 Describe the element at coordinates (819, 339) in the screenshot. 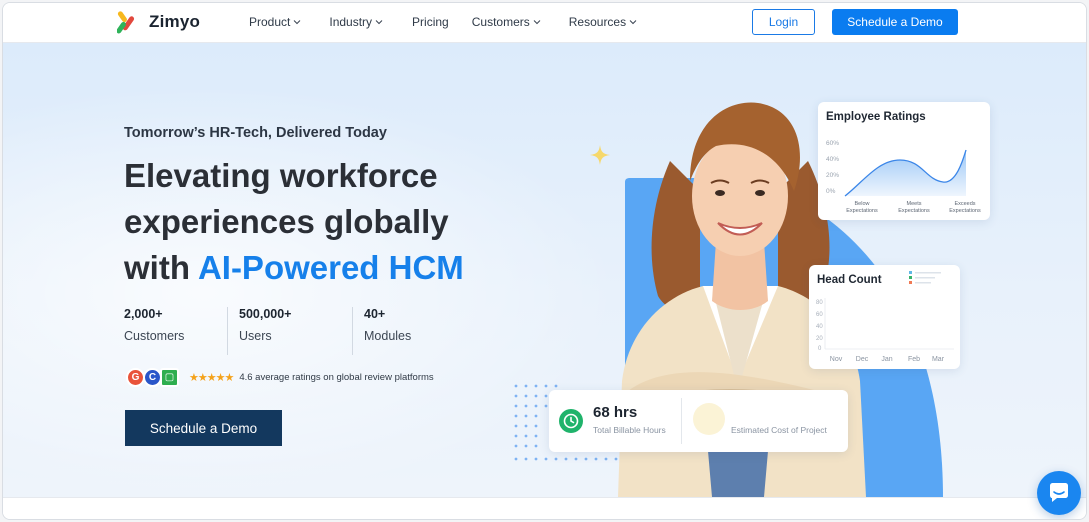

I see `y-tick-label: 20` at that location.